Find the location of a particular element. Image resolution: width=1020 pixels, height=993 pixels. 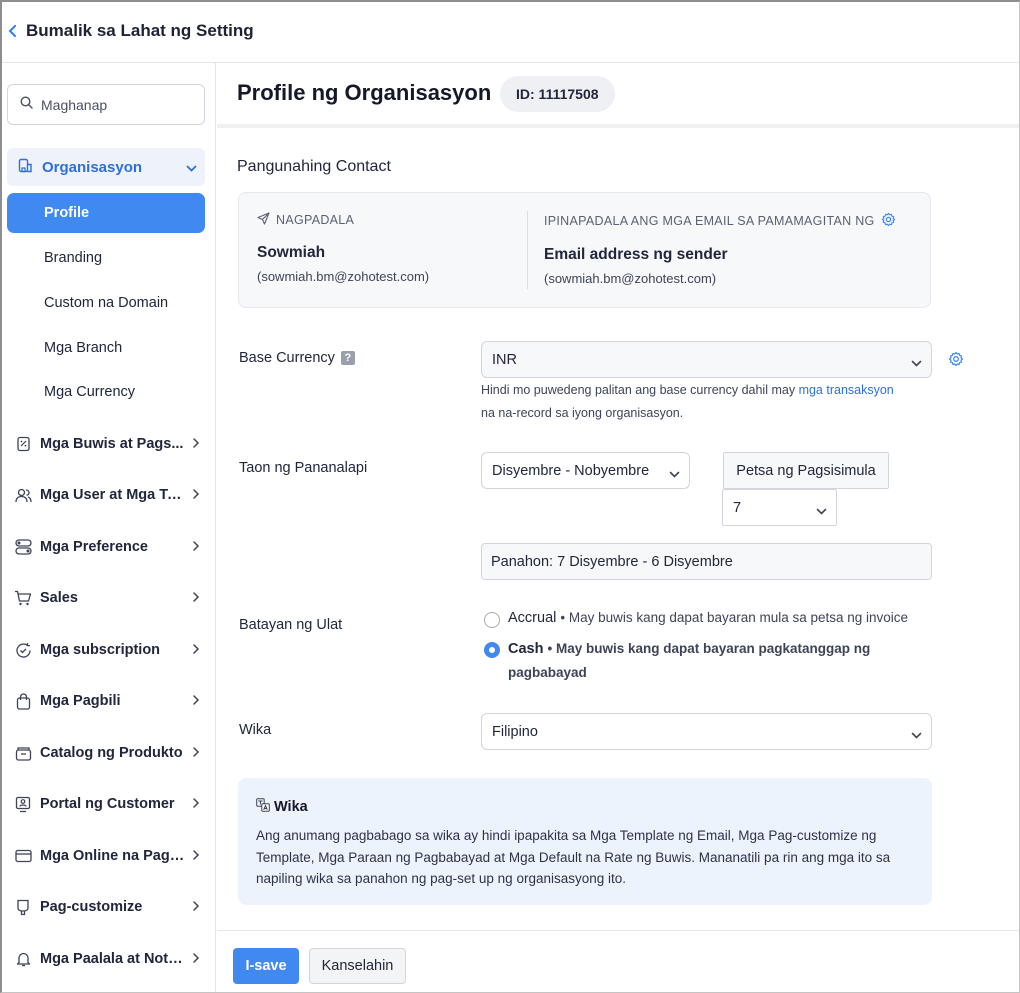

bell-icon is located at coordinates (23, 959).